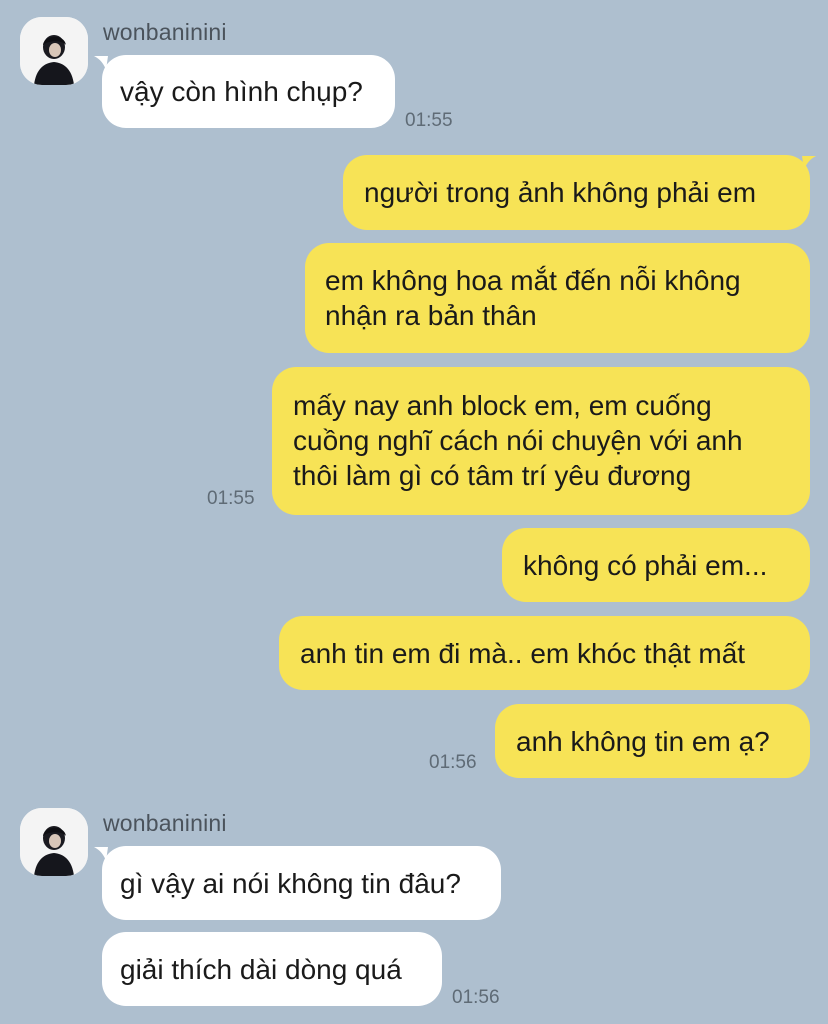  Describe the element at coordinates (518, 440) in the screenshot. I see `message-text-line: cuồng nghĩ cách nói chuyện với anh` at that location.